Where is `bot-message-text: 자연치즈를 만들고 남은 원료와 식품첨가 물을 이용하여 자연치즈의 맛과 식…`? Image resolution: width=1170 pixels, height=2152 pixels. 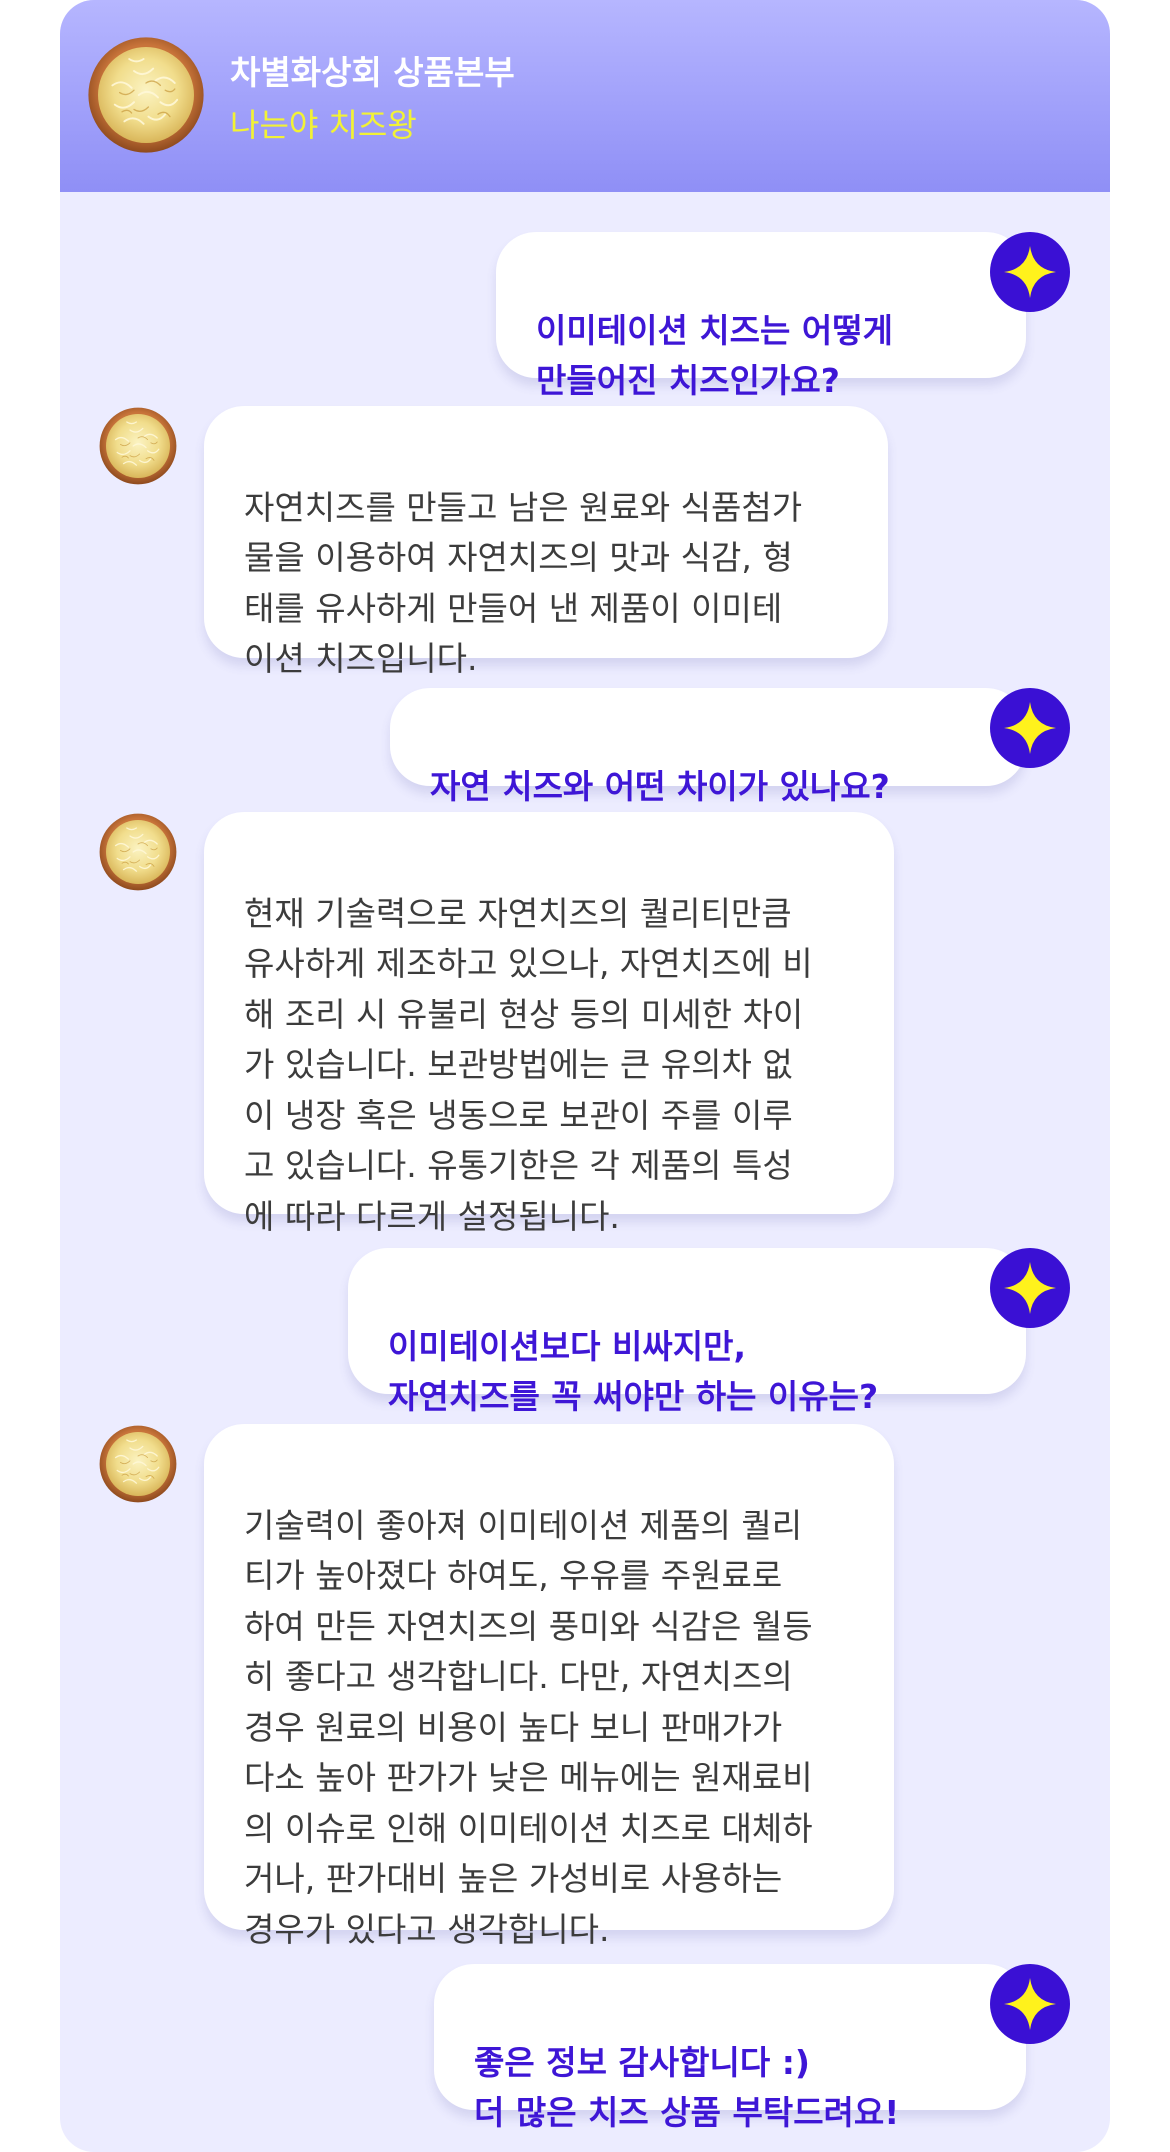 bot-message-text: 자연치즈를 만들고 남은 원료와 식품첨가 물을 이용하여 자연치즈의 맛과 식… is located at coordinates (523, 583).